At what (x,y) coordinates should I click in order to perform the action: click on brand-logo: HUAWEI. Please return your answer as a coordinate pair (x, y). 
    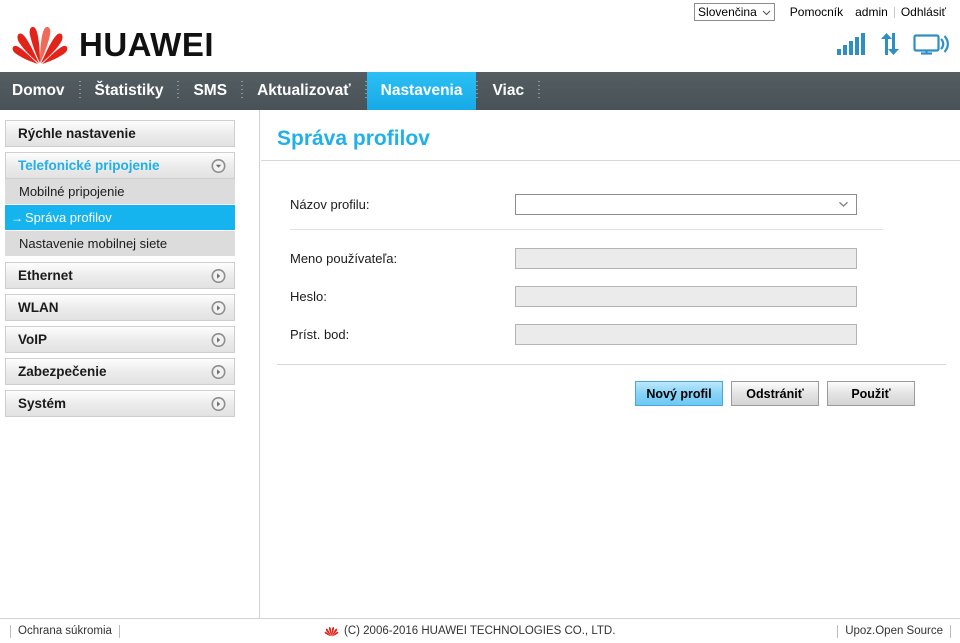
    Looking at the image, I should click on (112, 45).